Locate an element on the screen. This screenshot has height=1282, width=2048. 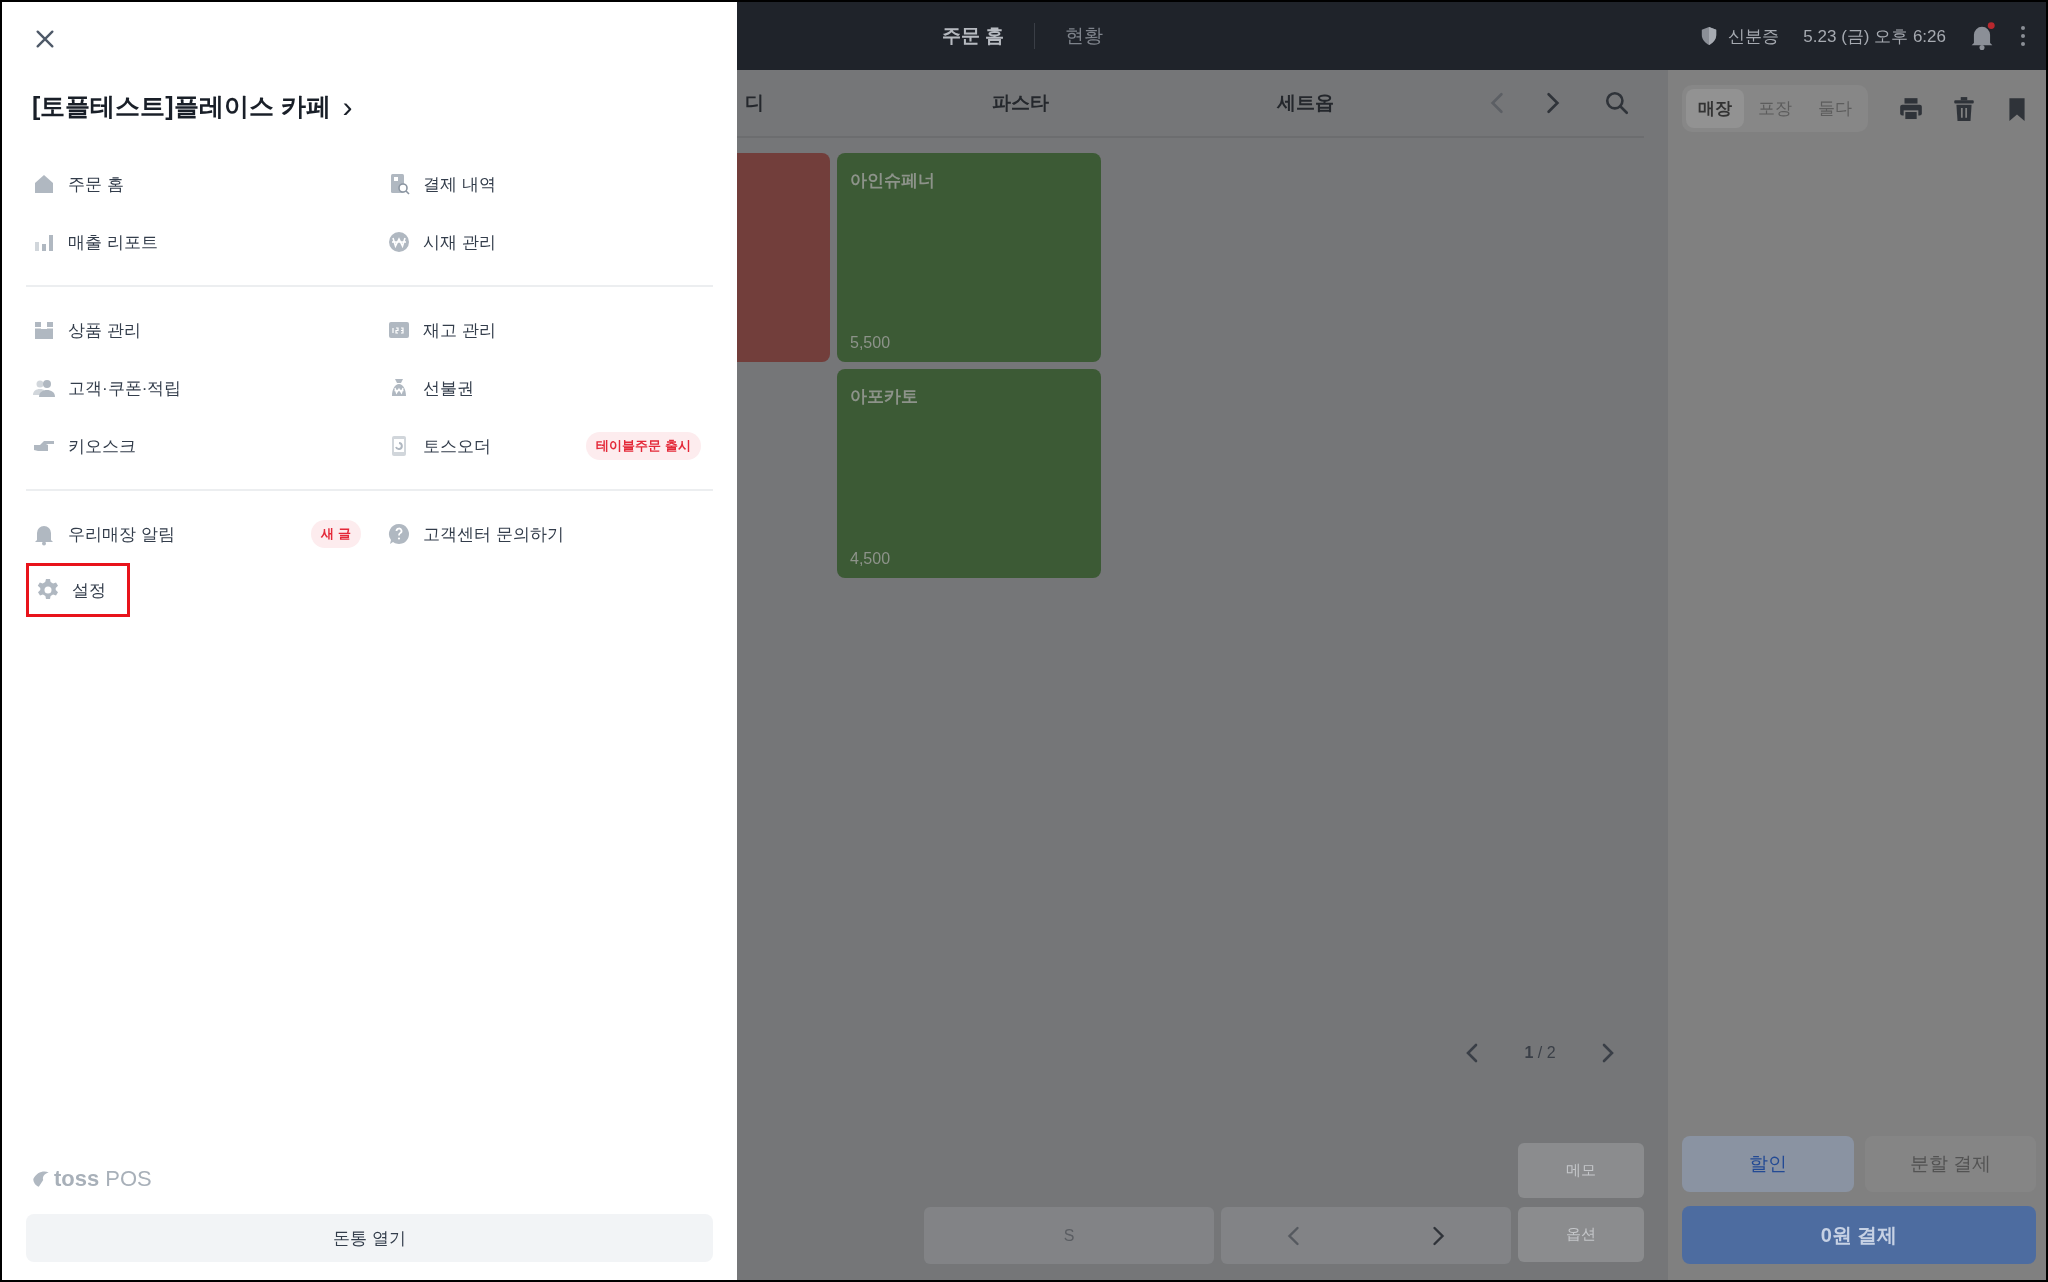
menu-label: 상품 관리 is located at coordinates (104, 330).